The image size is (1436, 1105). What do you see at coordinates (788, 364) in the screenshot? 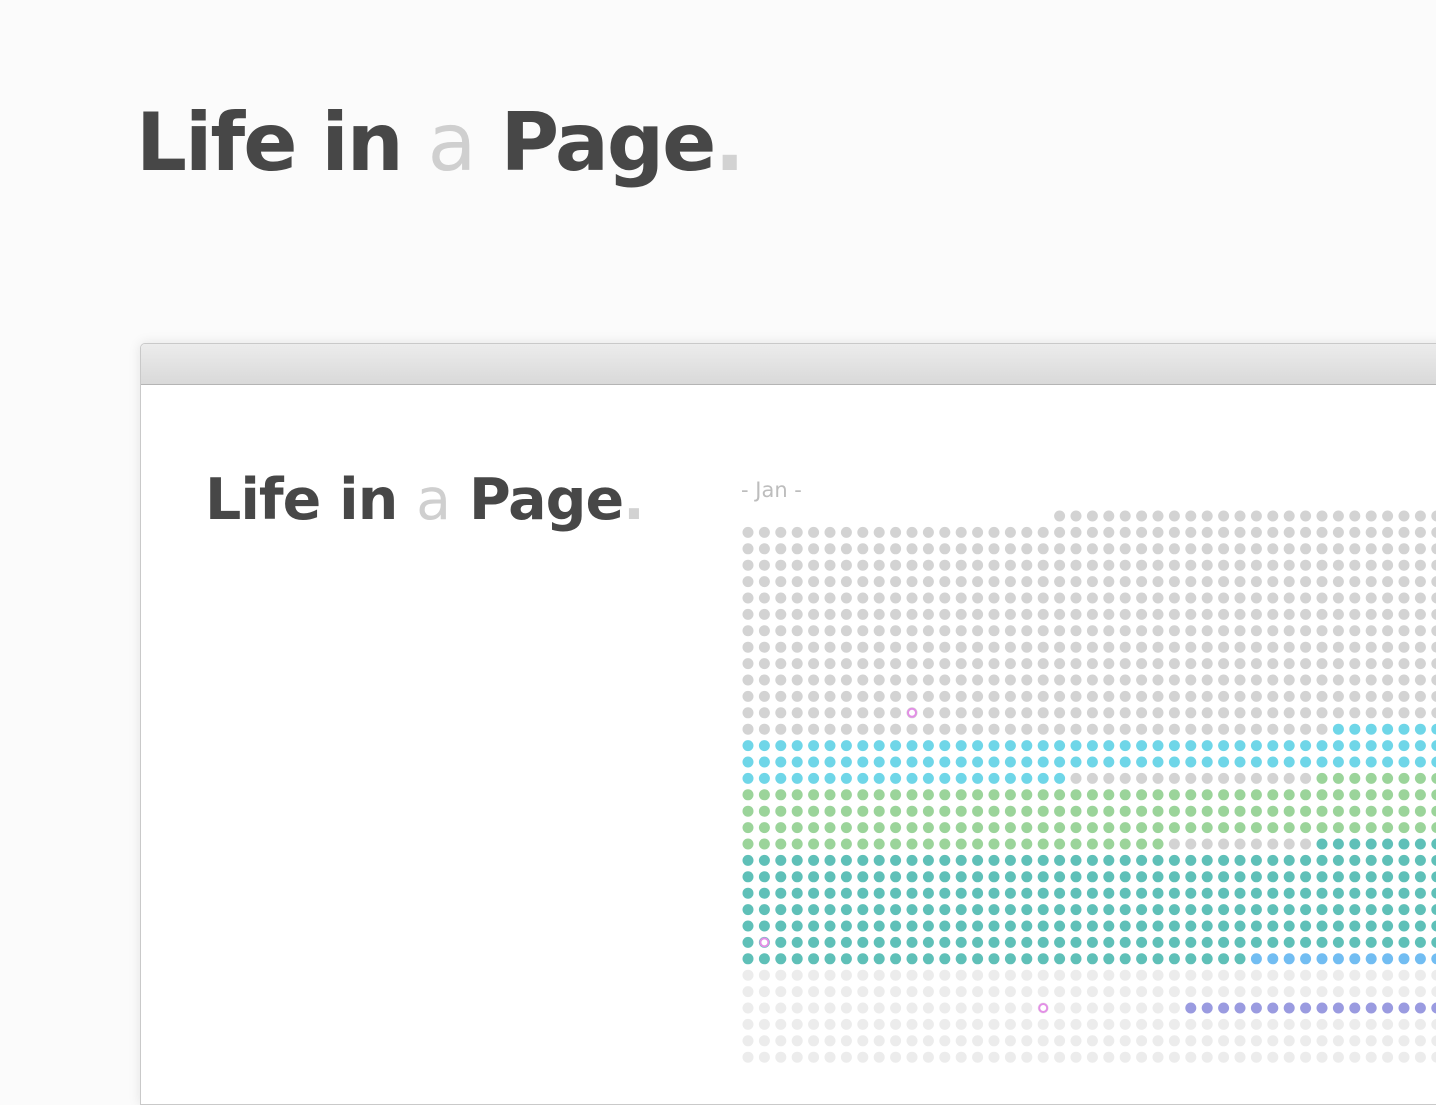
I see `window-titlebar` at bounding box center [788, 364].